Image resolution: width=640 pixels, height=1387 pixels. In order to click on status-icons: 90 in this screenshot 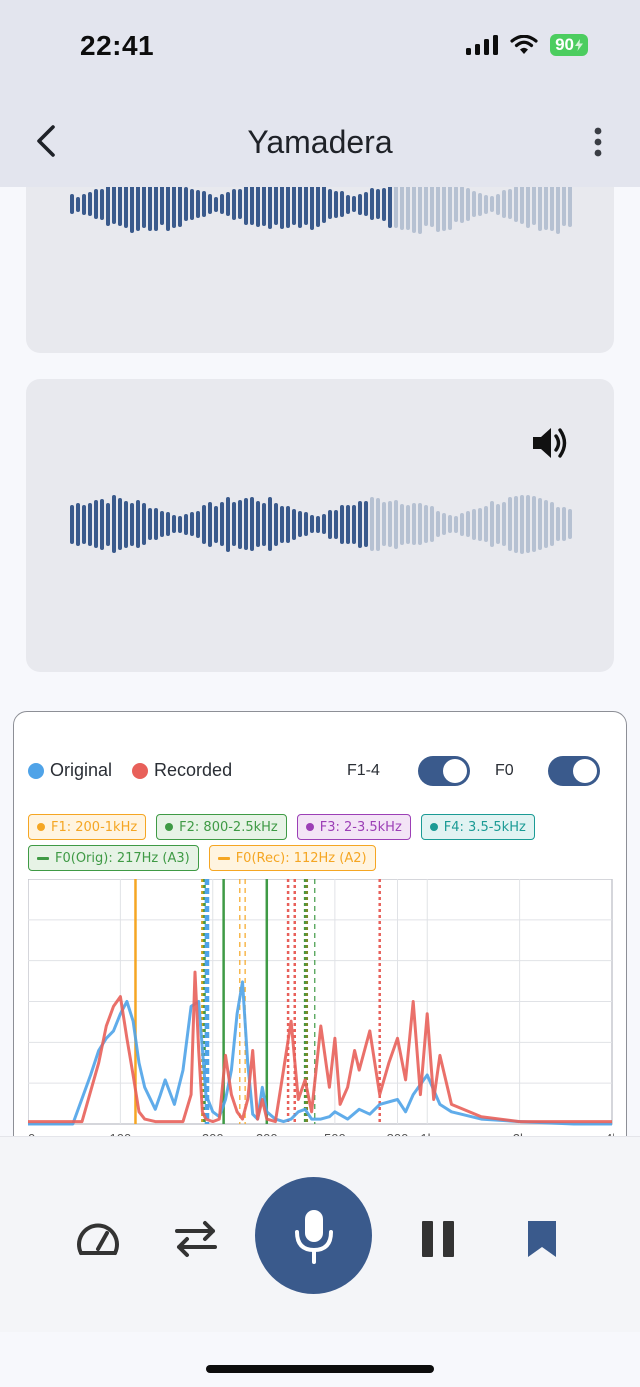, I will do `click(527, 45)`.